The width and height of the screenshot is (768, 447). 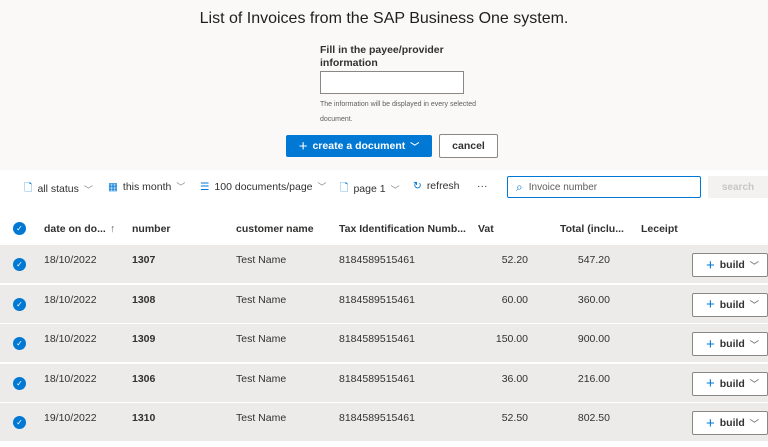 I want to click on page-label: page 1, so click(x=369, y=189).